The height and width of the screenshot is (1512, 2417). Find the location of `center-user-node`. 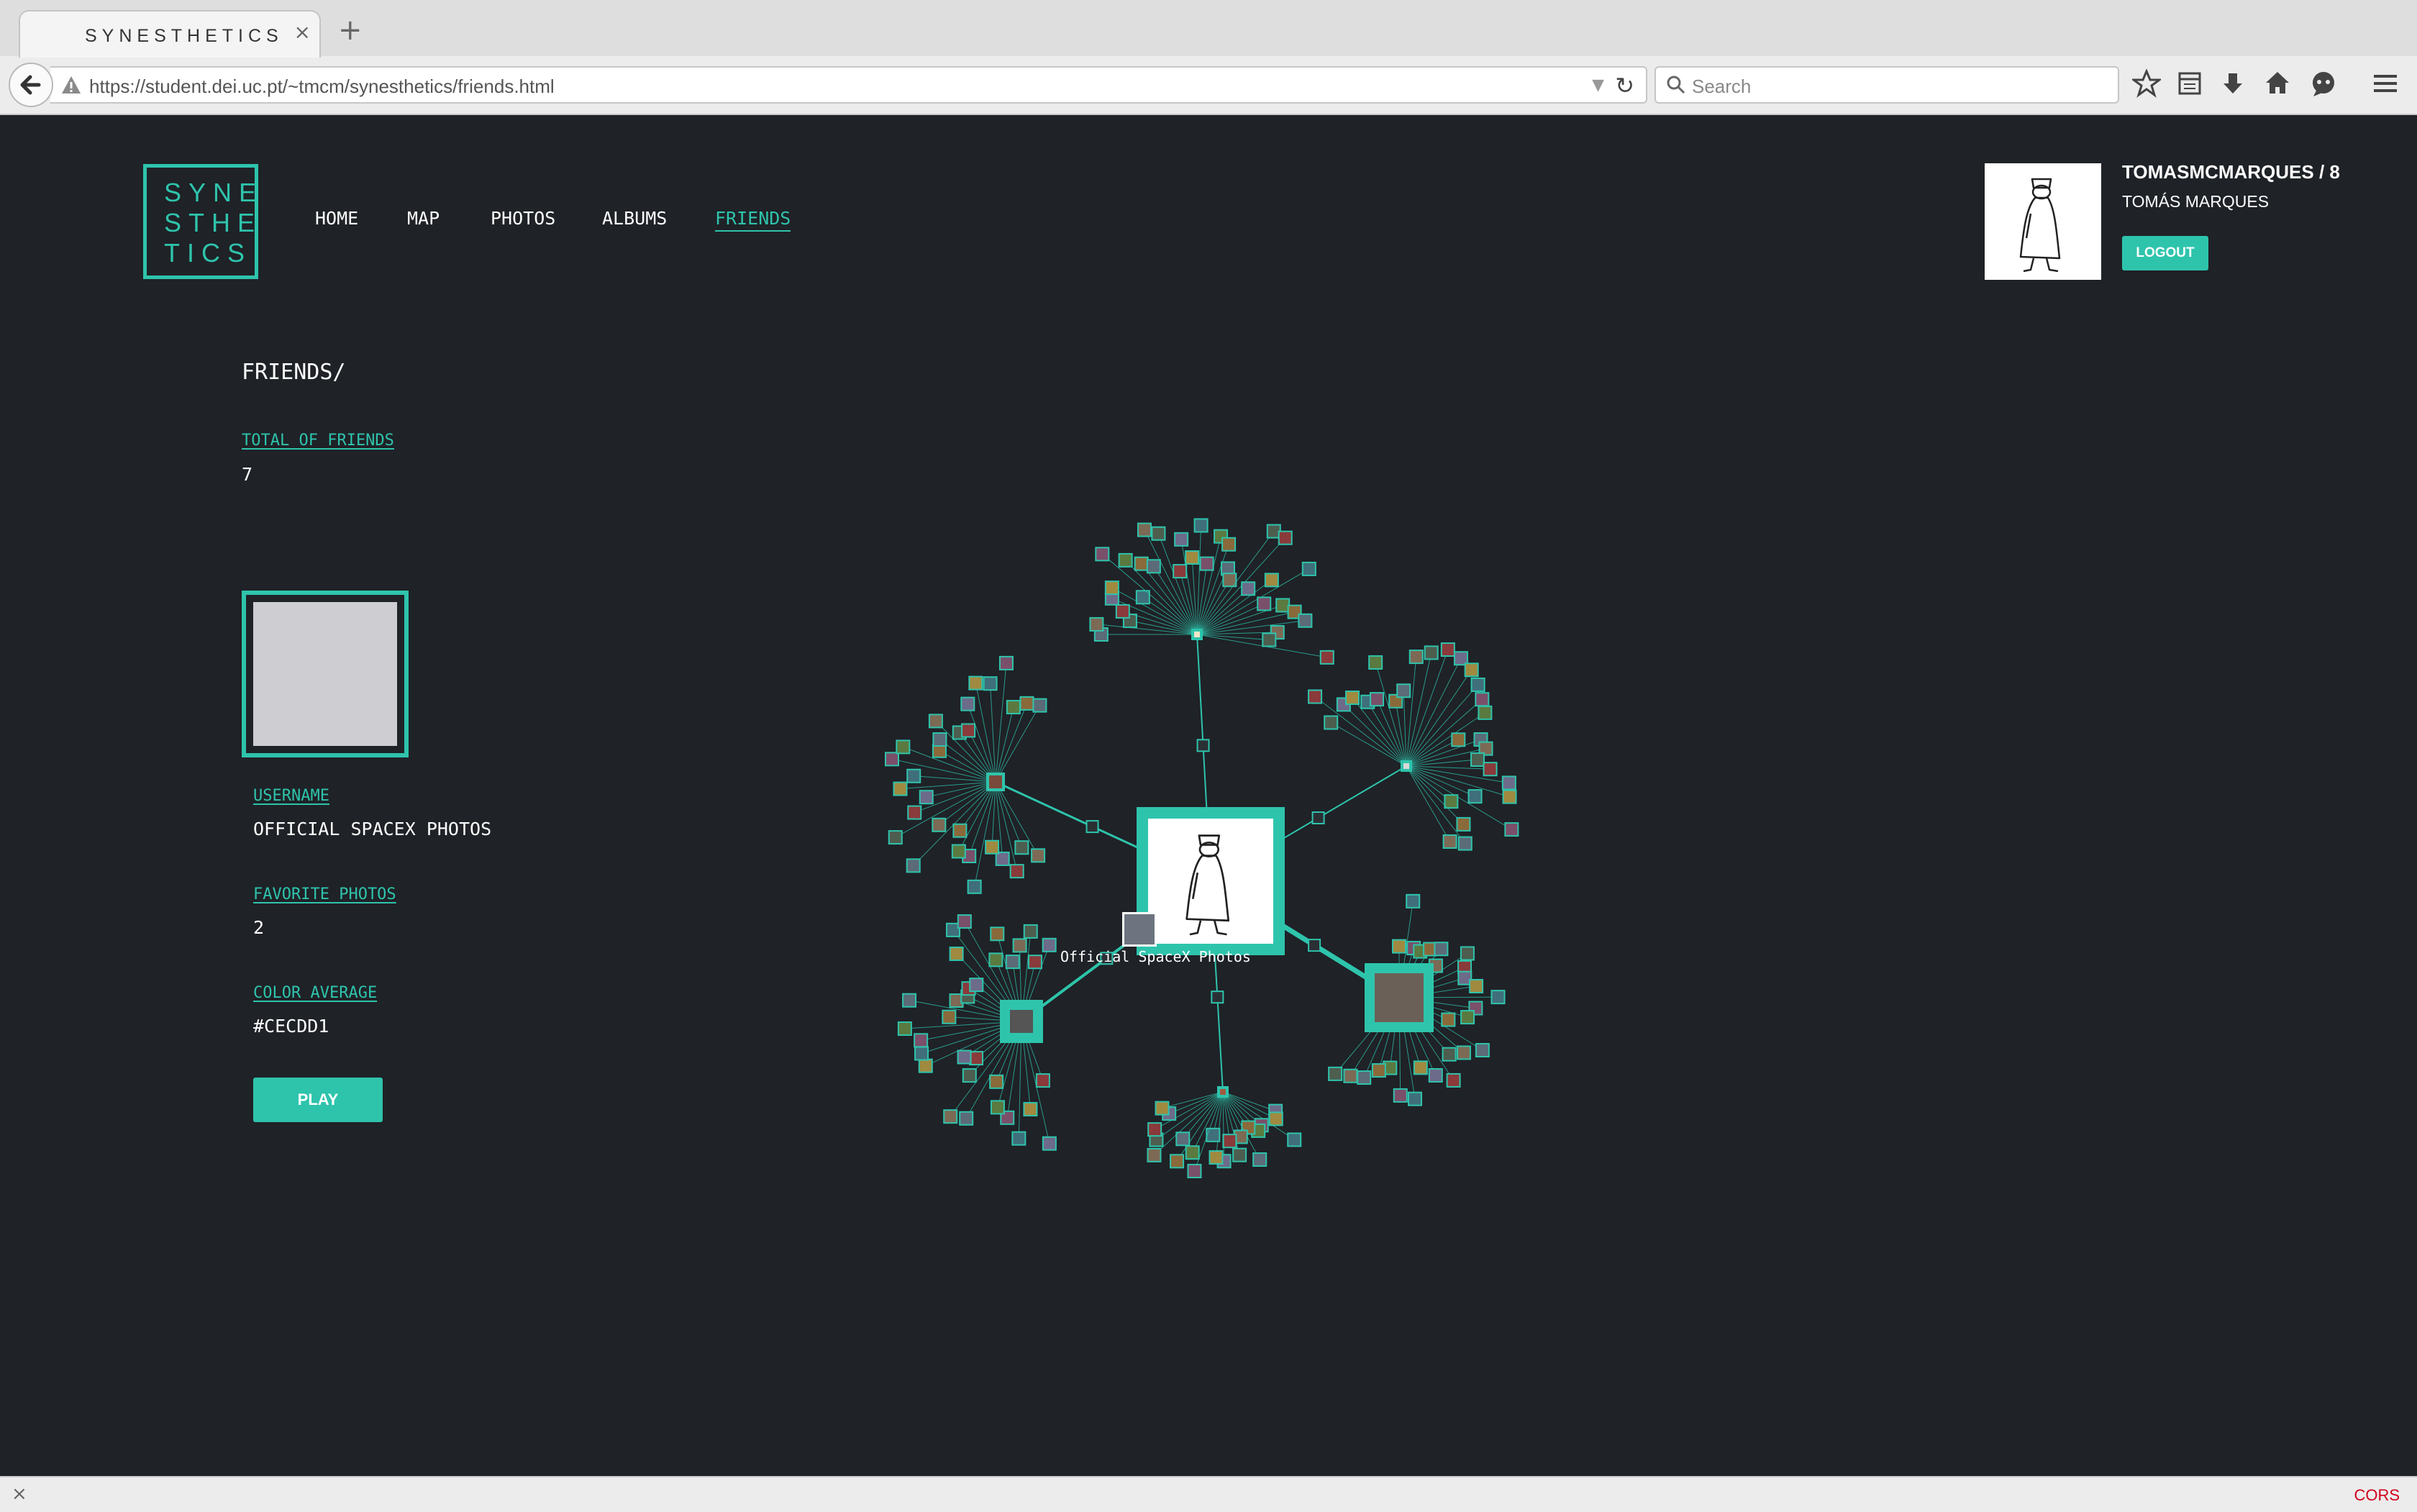

center-user-node is located at coordinates (1211, 881).